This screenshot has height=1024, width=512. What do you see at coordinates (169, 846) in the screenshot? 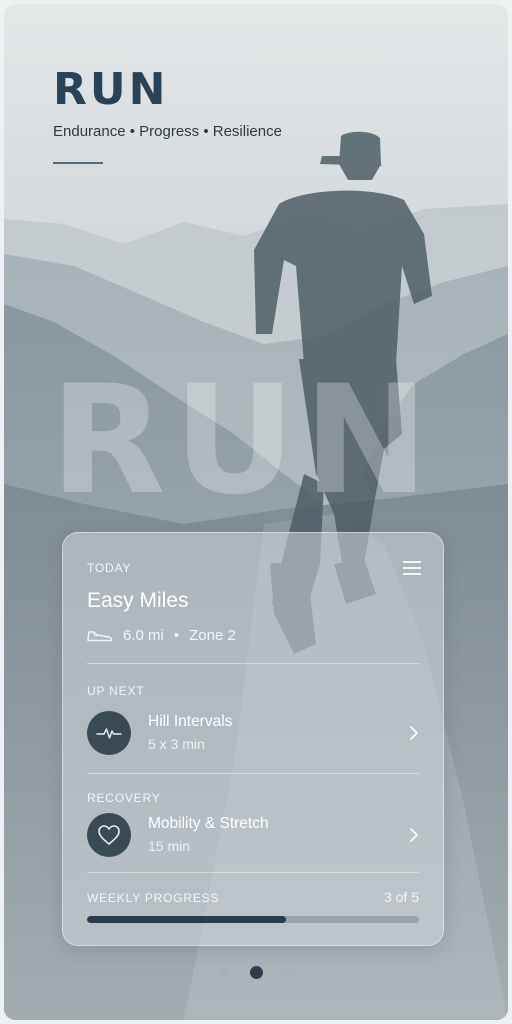
I see `recovery-workout-detail: 15 min` at bounding box center [169, 846].